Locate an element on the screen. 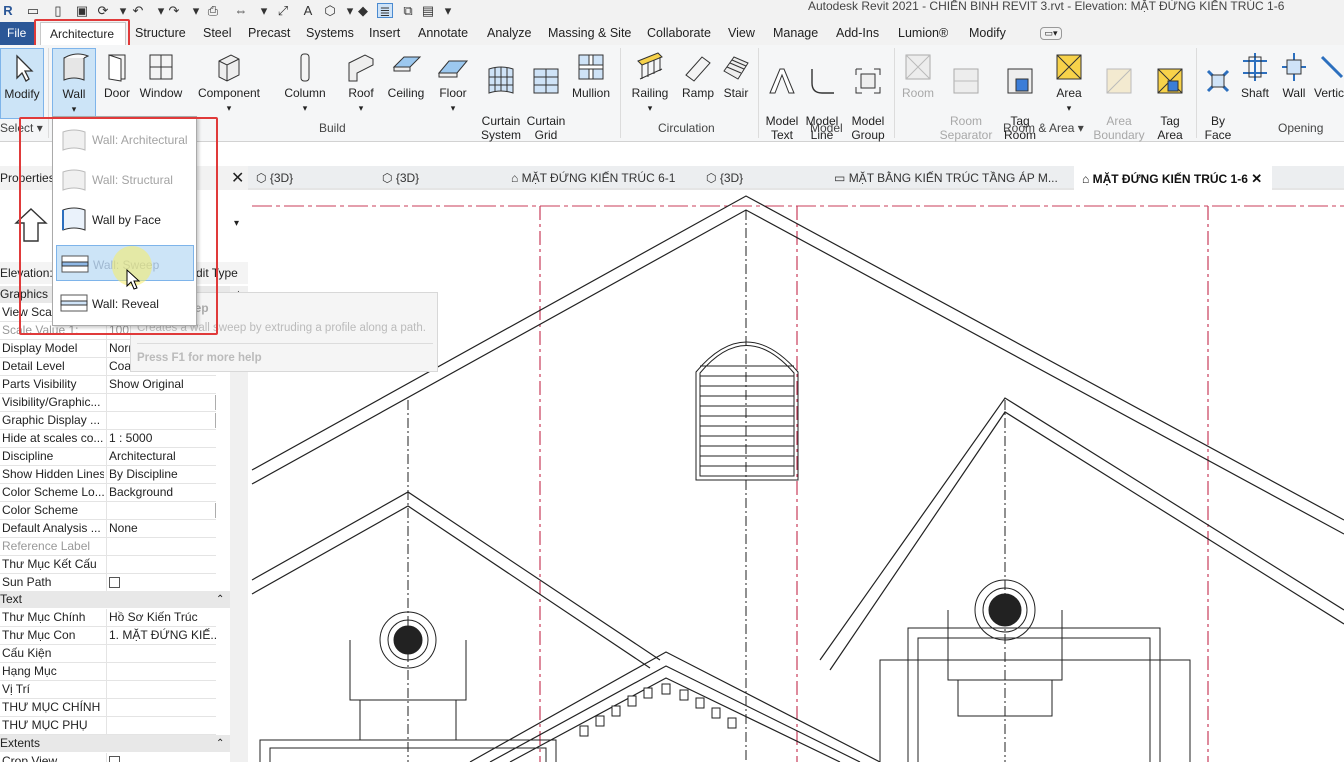 This screenshot has width=1344, height=762. prop-row: Color Scheme Lo... Background is located at coordinates (108, 493).